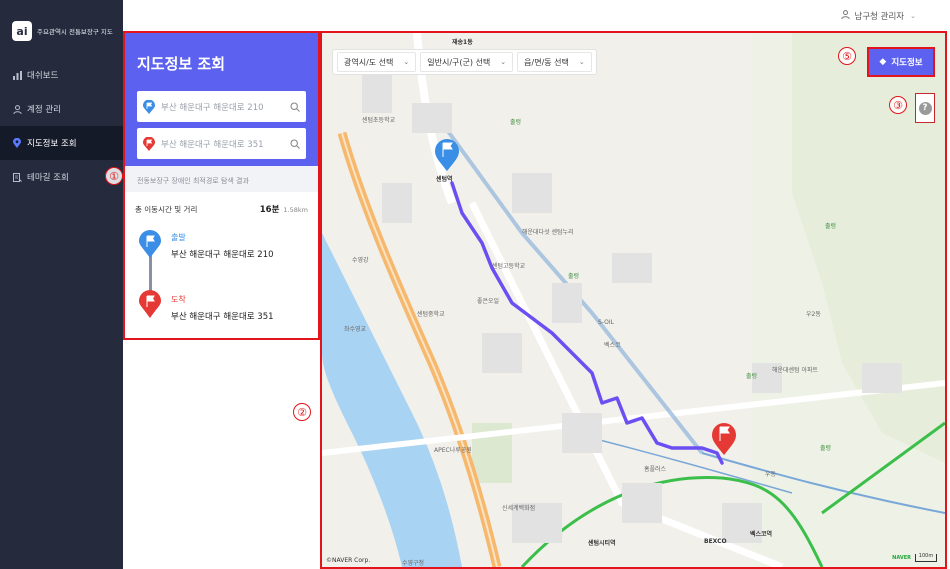 Image resolution: width=950 pixels, height=569 pixels. I want to click on map-label: 수영강, so click(360, 260).